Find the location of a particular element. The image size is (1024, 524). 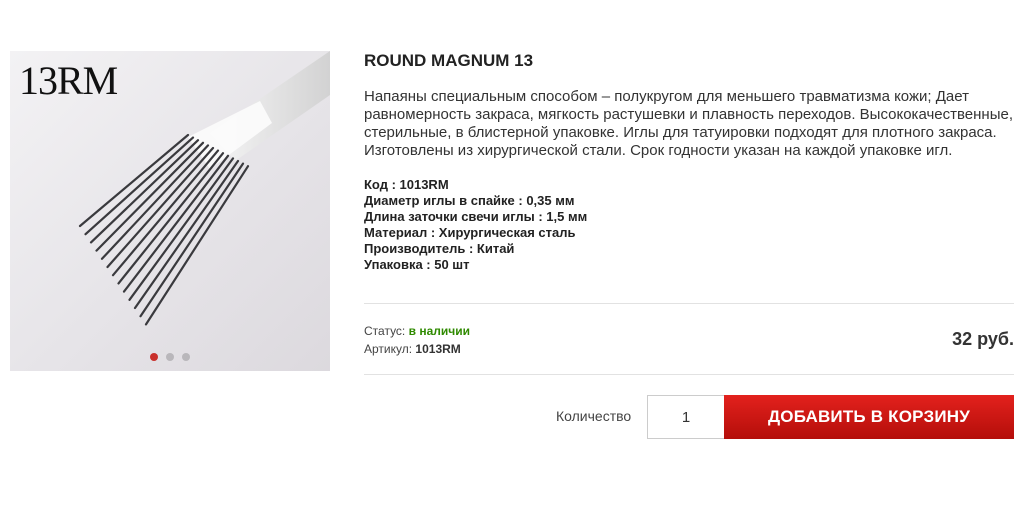

spec-needle-diameter: Диаметр иглы в спайке : 0,35 мм is located at coordinates (469, 200).